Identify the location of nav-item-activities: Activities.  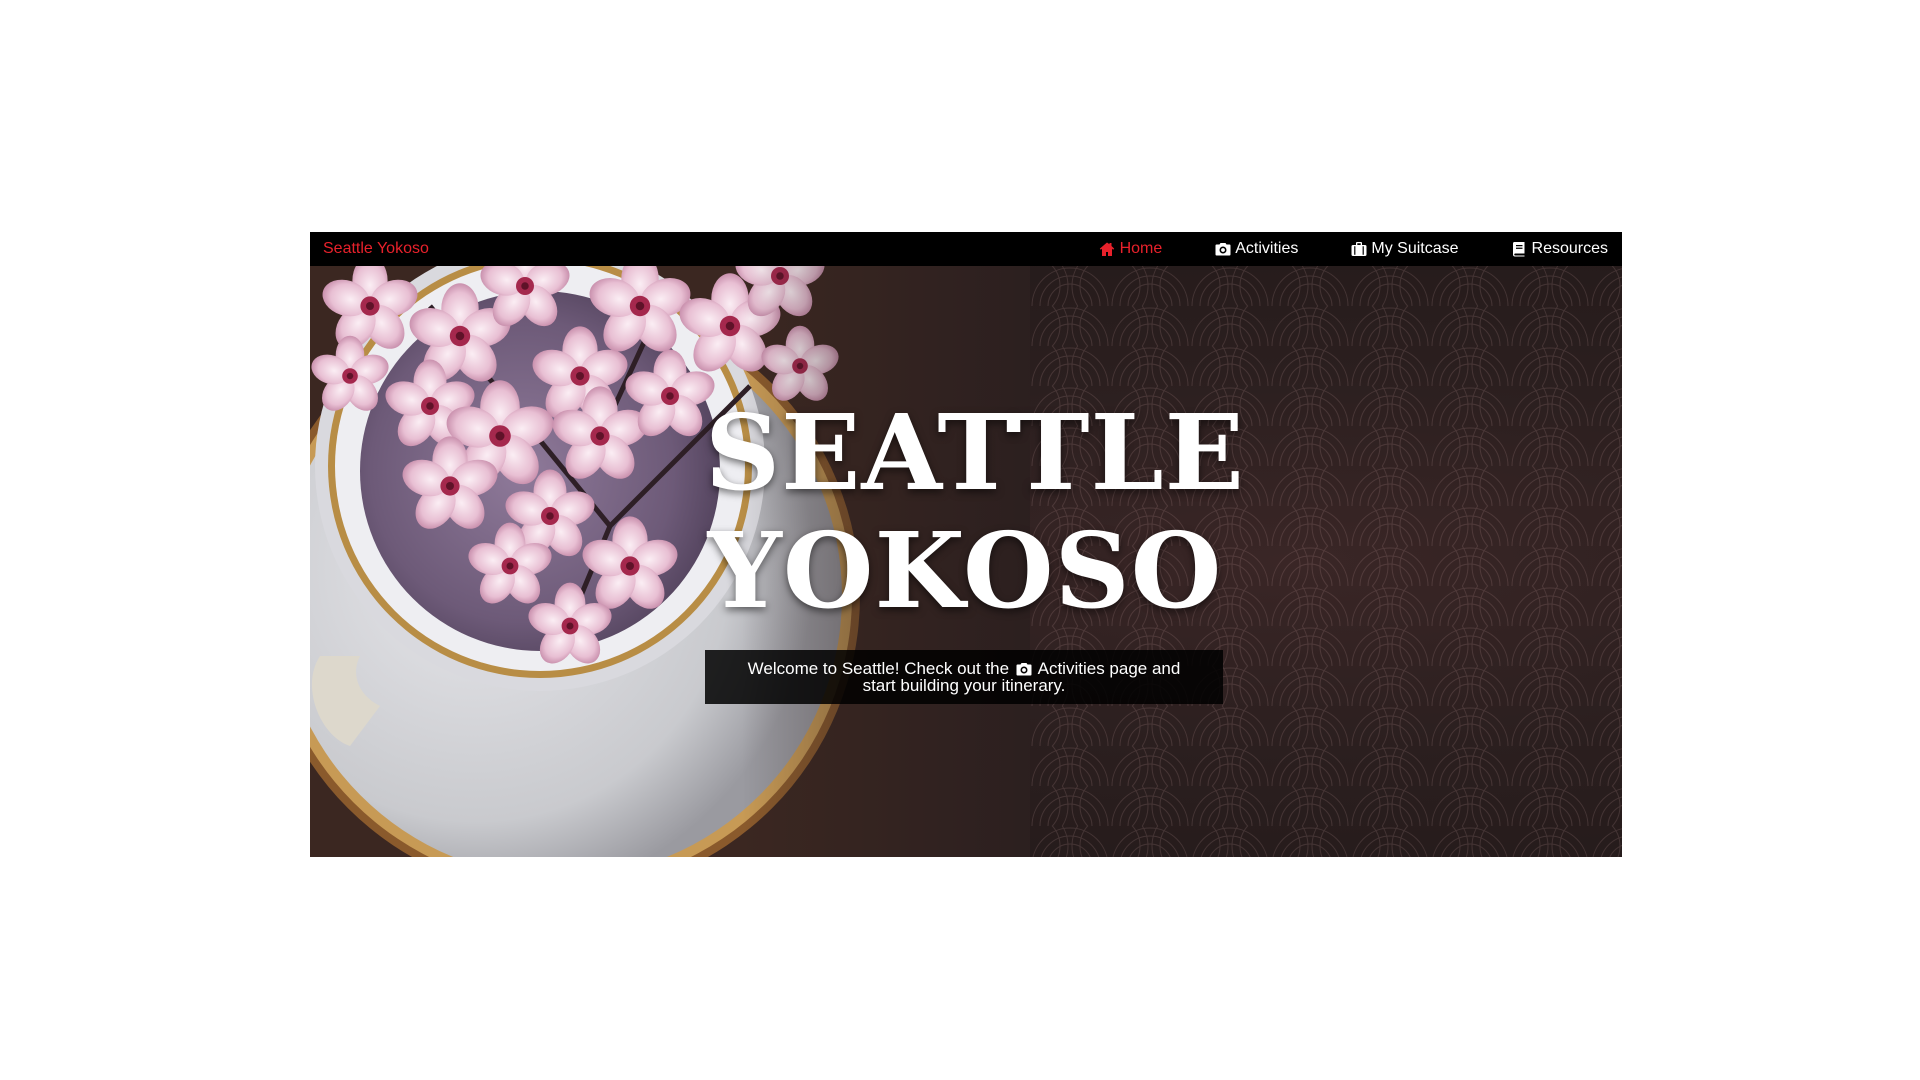
(1256, 249).